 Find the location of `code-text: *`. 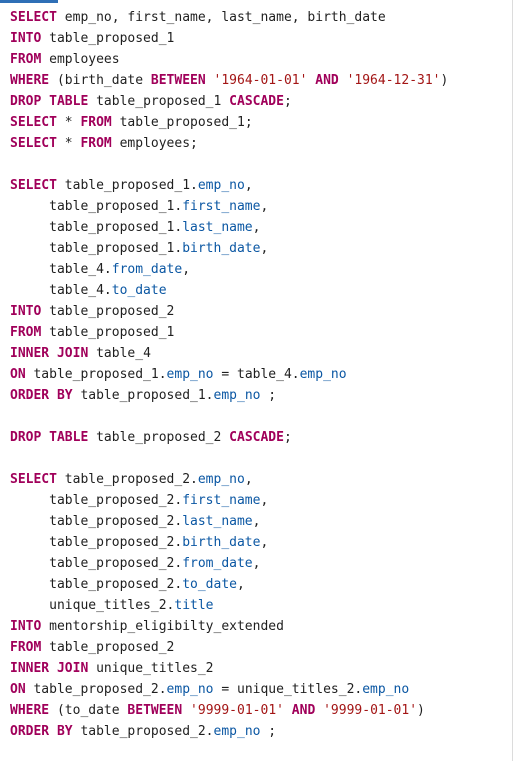

code-text: * is located at coordinates (68, 122).